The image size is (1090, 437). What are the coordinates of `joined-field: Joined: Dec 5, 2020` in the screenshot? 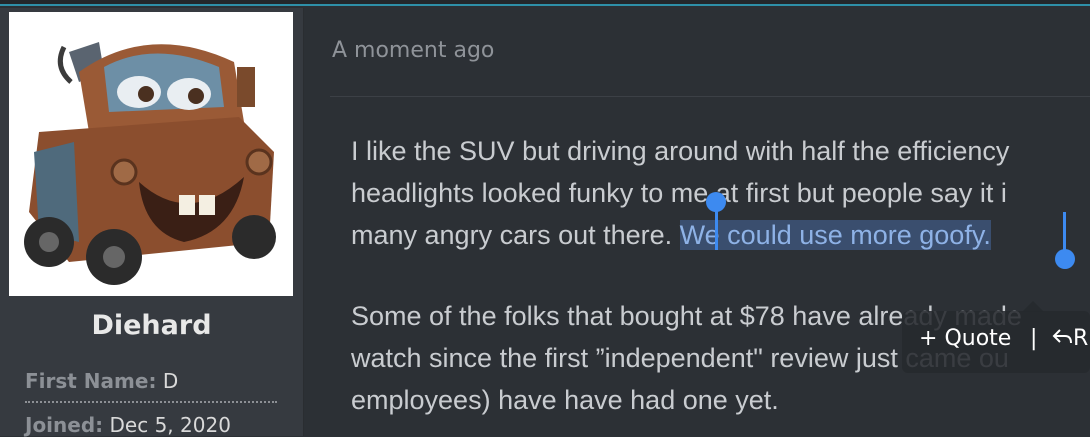 It's located at (151, 425).